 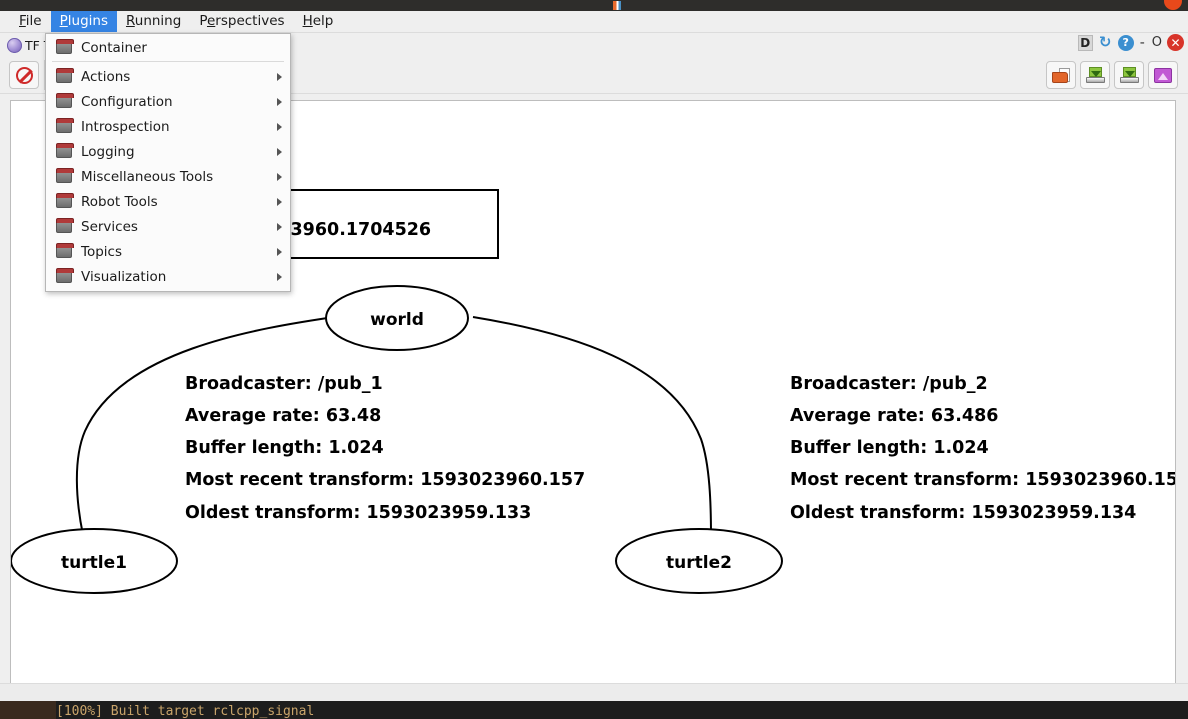 I want to click on close-icon: ✕, so click(x=1175, y=42).